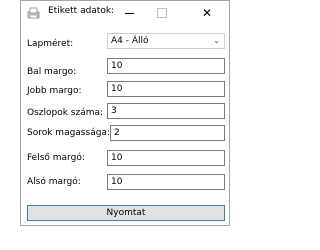  I want to click on top-margin-input: 10, so click(166, 158).